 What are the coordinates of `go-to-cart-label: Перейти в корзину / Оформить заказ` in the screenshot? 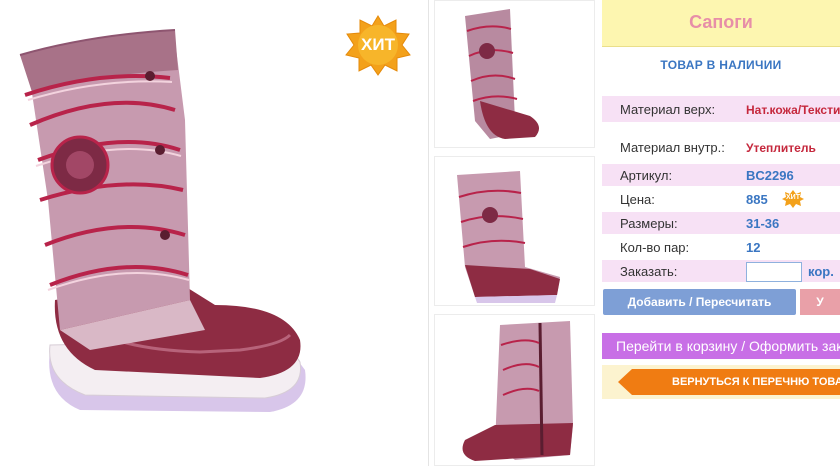 It's located at (728, 346).